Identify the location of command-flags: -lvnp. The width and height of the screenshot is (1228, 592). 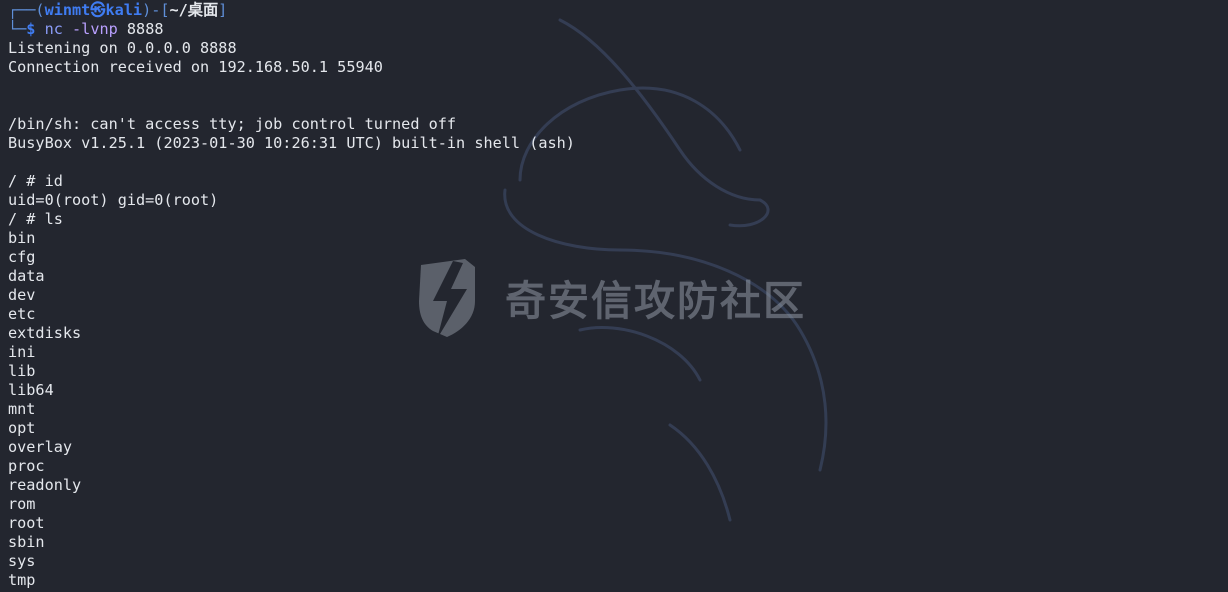
(90, 29).